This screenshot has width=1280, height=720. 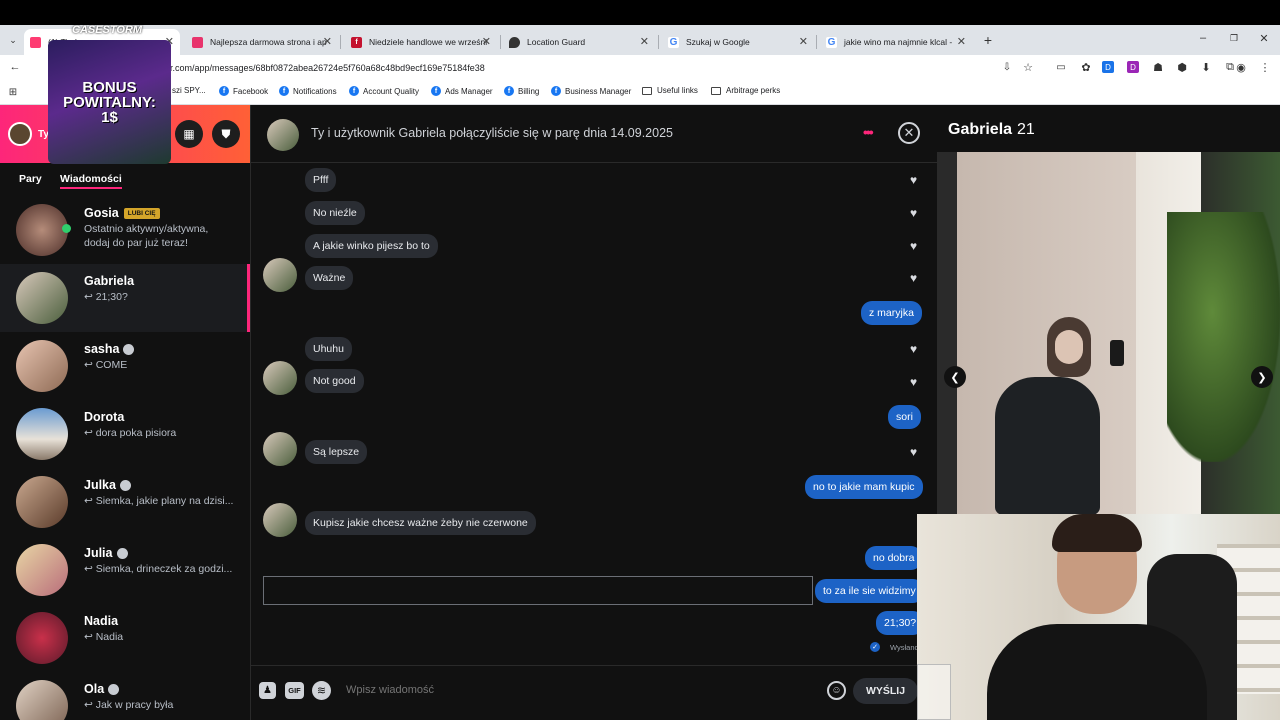 What do you see at coordinates (896, 42) in the screenshot?
I see `tab-wino: G jakie wino ma najmnie klcal - ✕` at bounding box center [896, 42].